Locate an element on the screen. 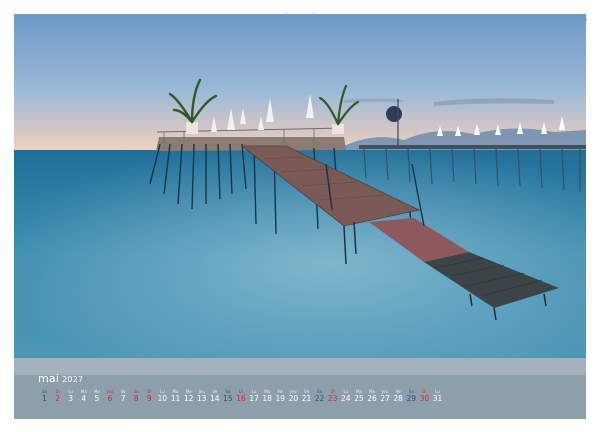 The height and width of the screenshot is (432, 600). calendar-day: Ve 14 is located at coordinates (214, 396).